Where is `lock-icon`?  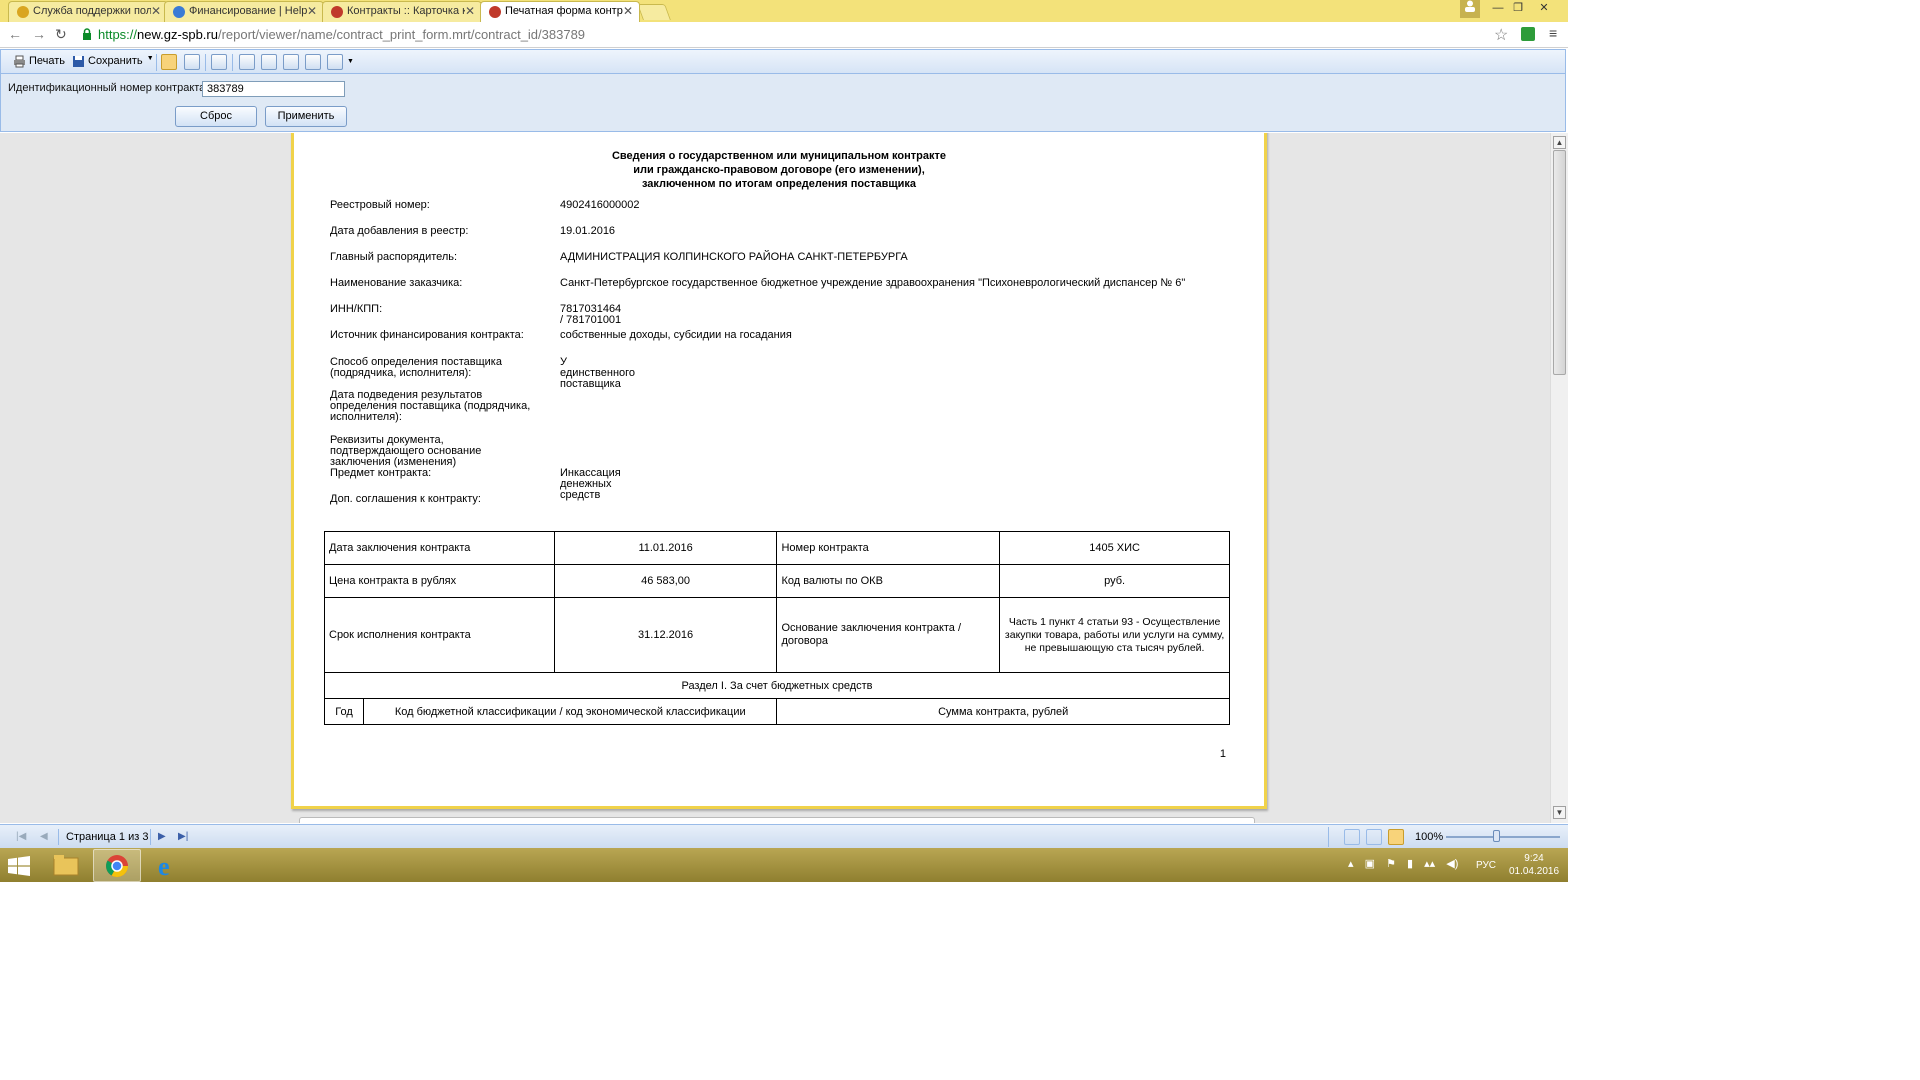
lock-icon is located at coordinates (87, 34).